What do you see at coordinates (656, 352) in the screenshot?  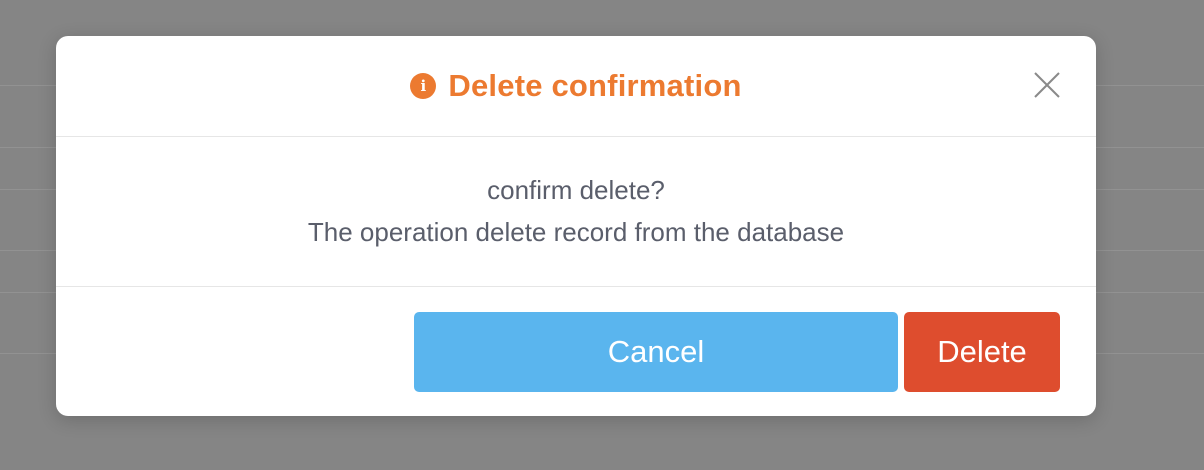 I see `cancel-button: Cancel` at bounding box center [656, 352].